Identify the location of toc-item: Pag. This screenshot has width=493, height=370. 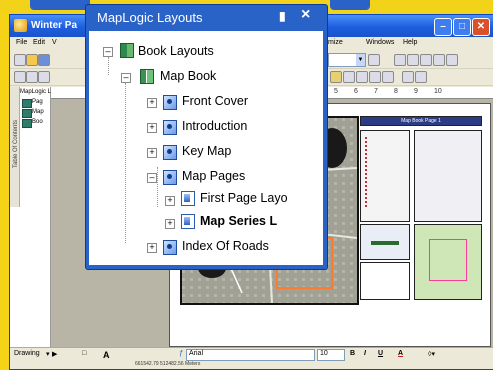
(37, 102).